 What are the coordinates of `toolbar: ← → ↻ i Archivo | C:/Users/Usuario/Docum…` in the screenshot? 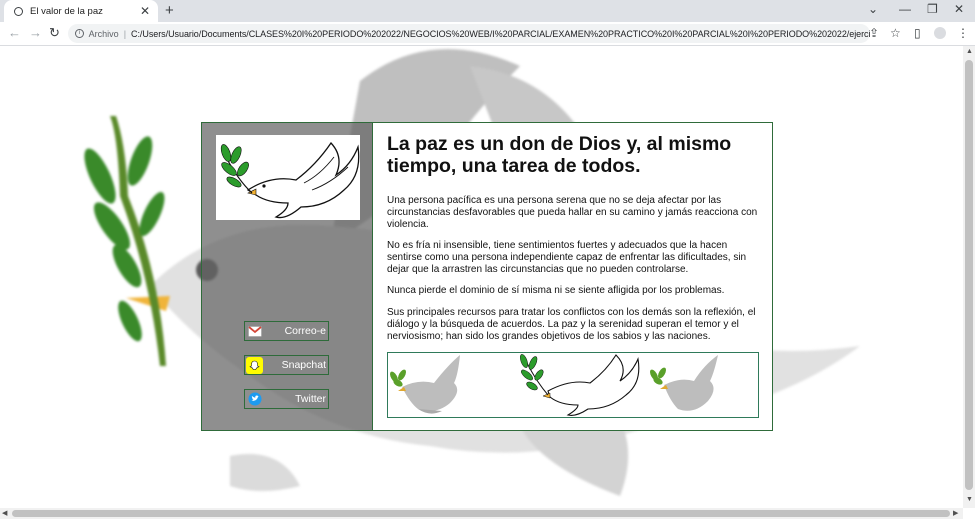 It's located at (487, 34).